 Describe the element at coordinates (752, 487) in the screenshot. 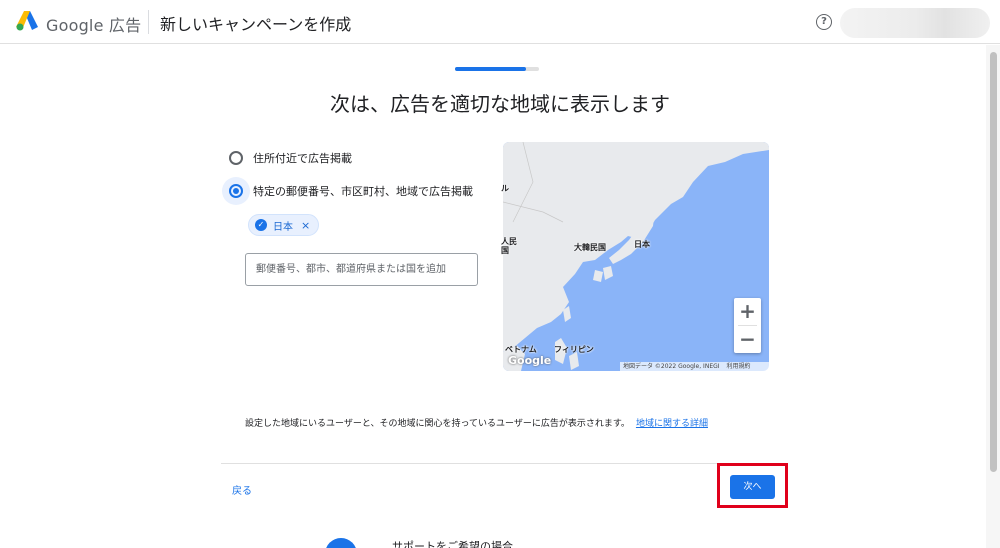

I see `next-button: 次へ` at that location.